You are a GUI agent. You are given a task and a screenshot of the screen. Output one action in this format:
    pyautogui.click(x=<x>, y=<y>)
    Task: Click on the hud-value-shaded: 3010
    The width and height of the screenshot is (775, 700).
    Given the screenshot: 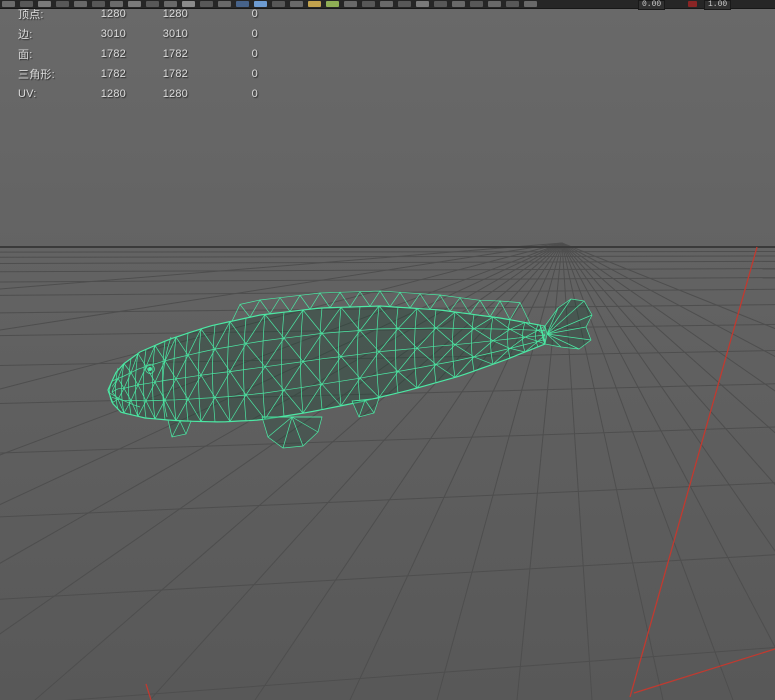 What is the action you would take?
    pyautogui.click(x=175, y=34)
    